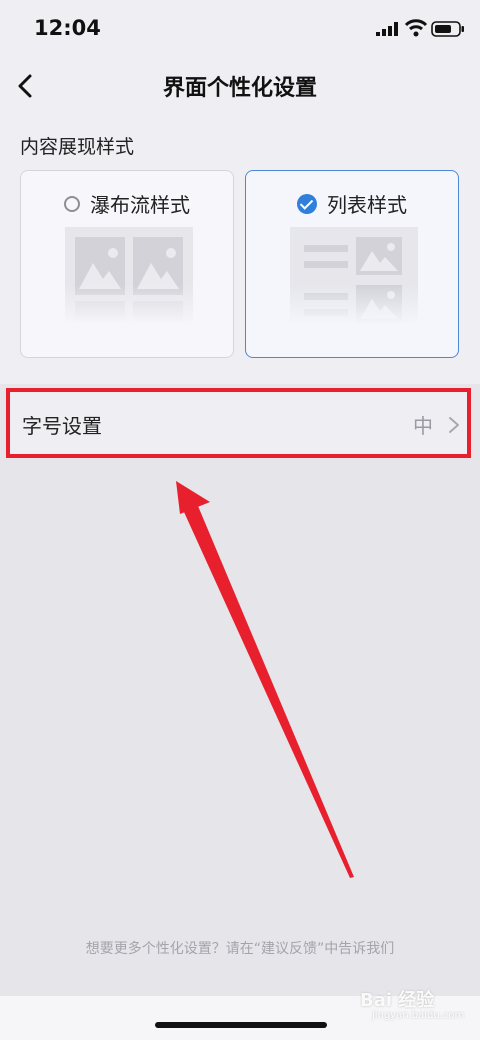 The image size is (480, 1040). I want to click on section-title: 内容展现样式, so click(77, 147).